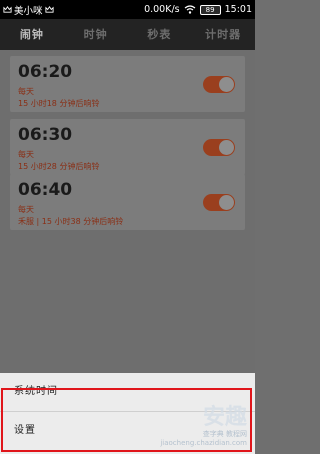  Describe the element at coordinates (162, 9) in the screenshot. I see `network-speed: 0.00K/s` at that location.